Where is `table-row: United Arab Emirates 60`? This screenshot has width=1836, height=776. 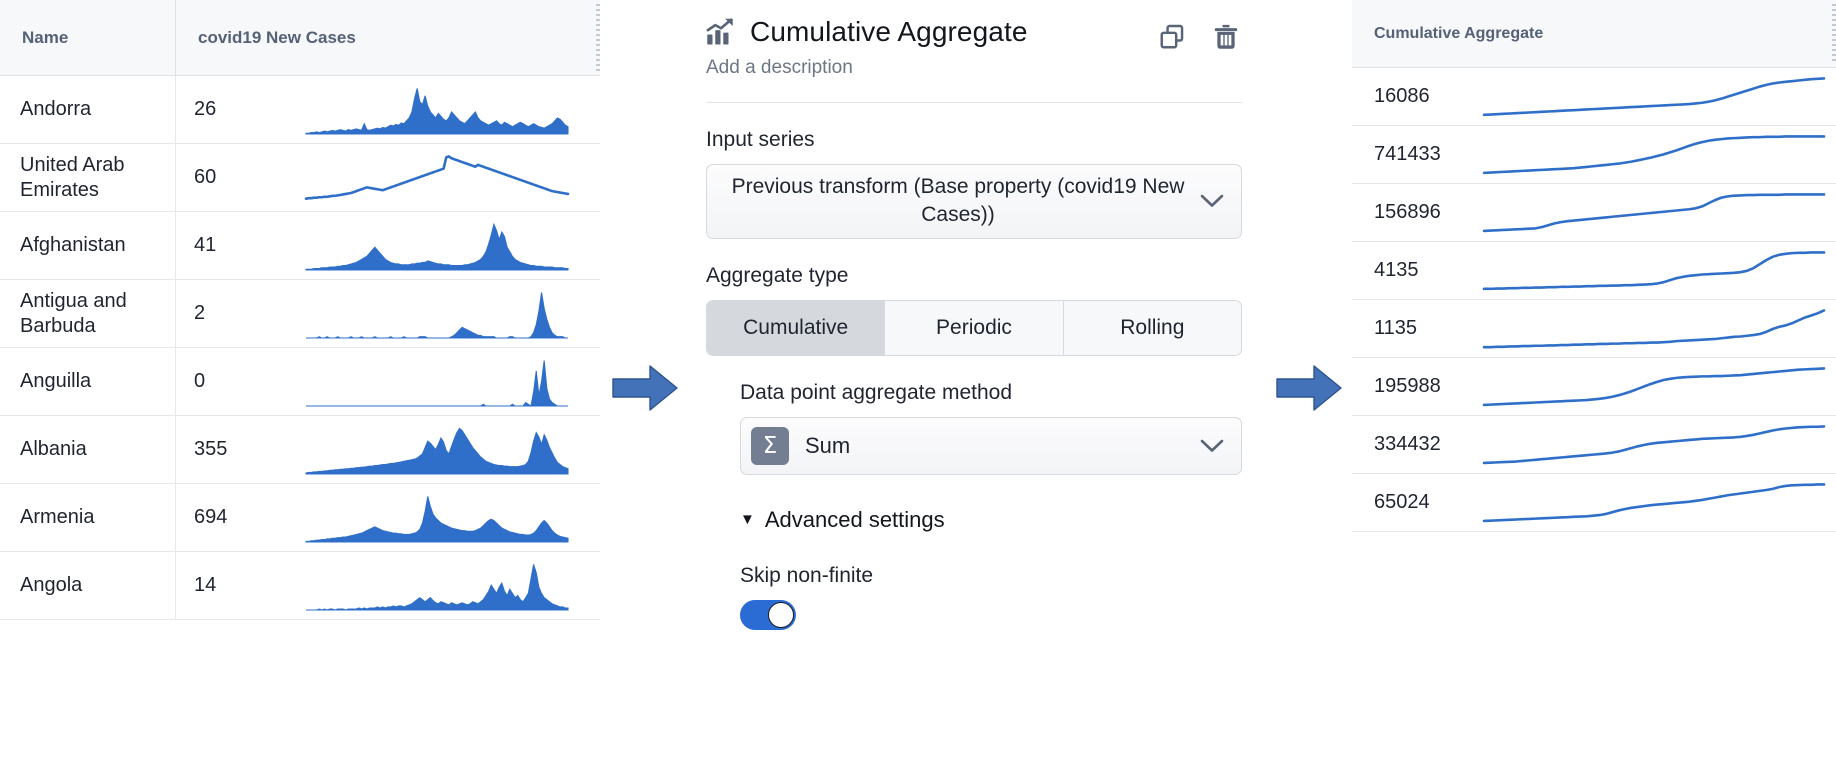 table-row: United Arab Emirates 60 is located at coordinates (300, 178).